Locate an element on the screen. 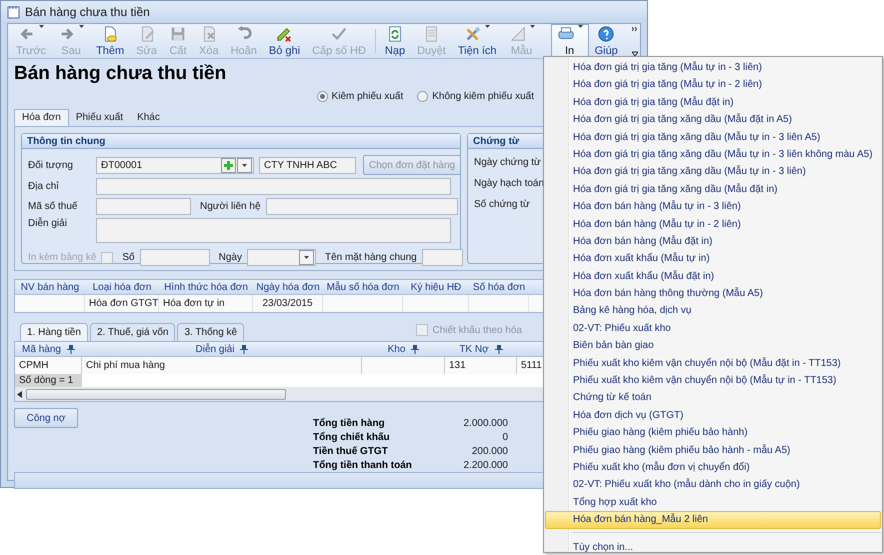 The image size is (884, 555). tab: 1. Hàng tiền is located at coordinates (54, 332).